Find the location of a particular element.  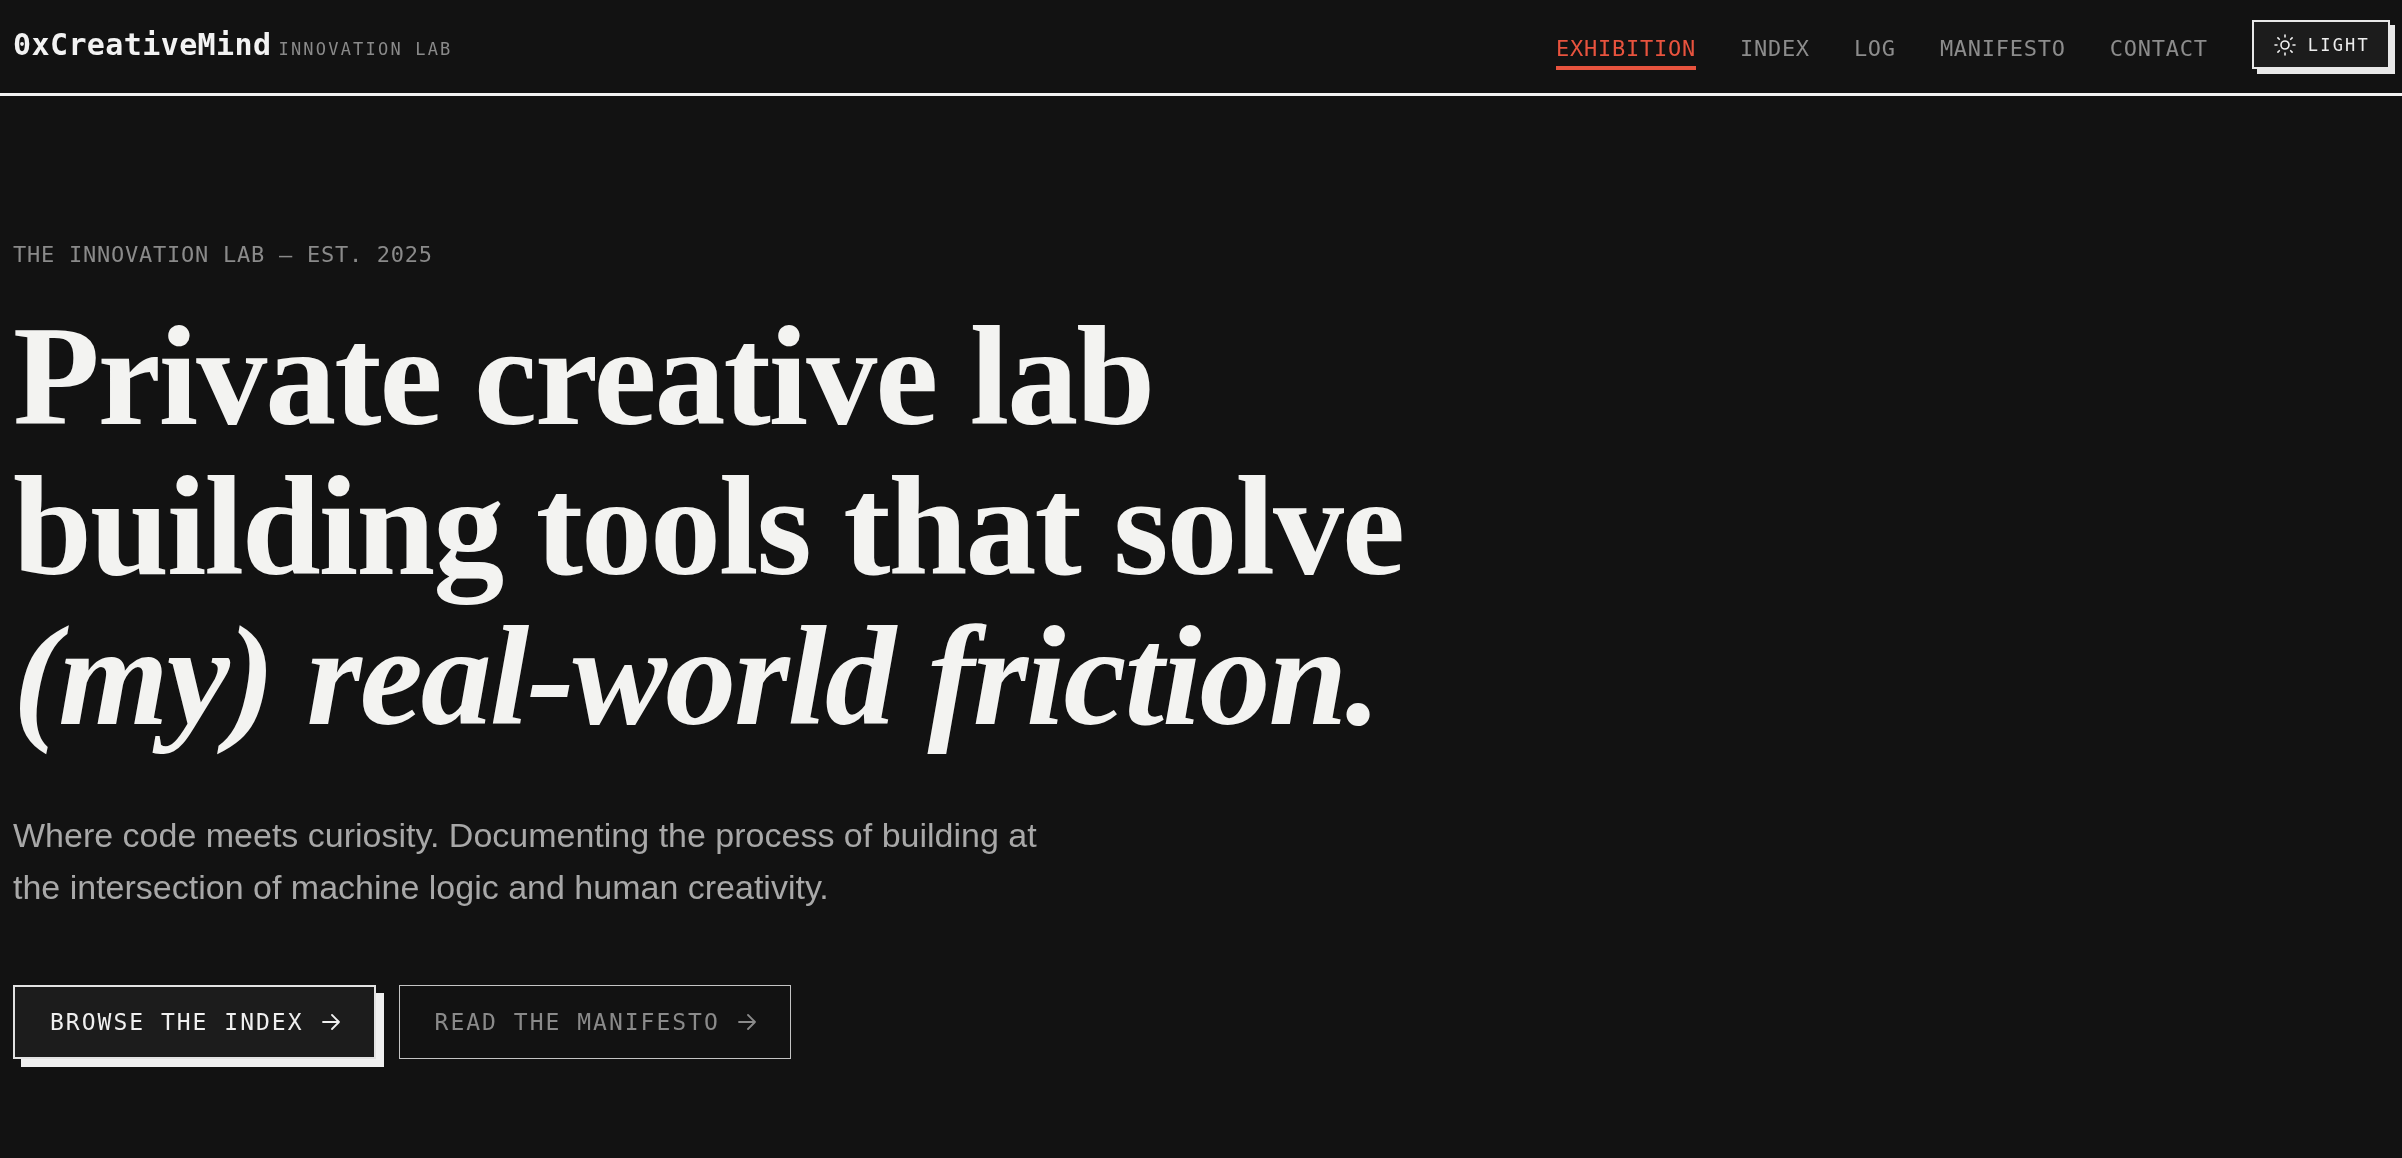

hero-eyebrow: THE INNOVATION LAB — EST. 2025 is located at coordinates (223, 254).